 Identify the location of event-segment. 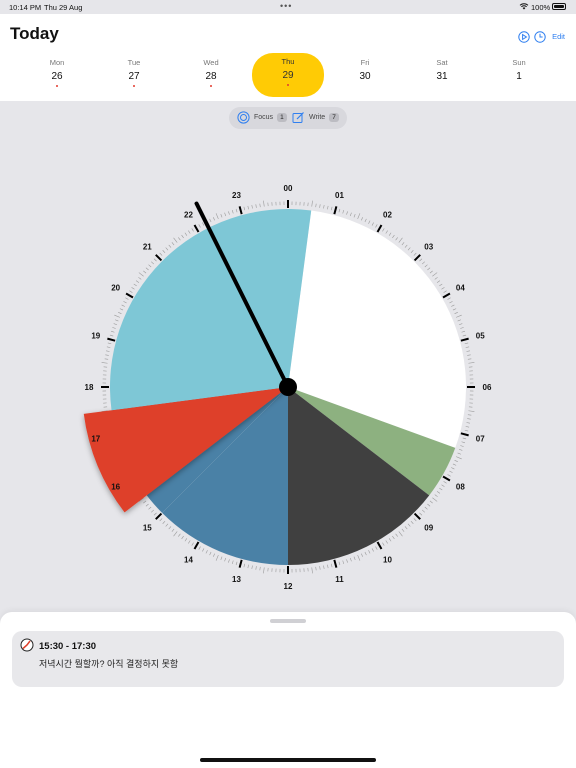
(211, 310).